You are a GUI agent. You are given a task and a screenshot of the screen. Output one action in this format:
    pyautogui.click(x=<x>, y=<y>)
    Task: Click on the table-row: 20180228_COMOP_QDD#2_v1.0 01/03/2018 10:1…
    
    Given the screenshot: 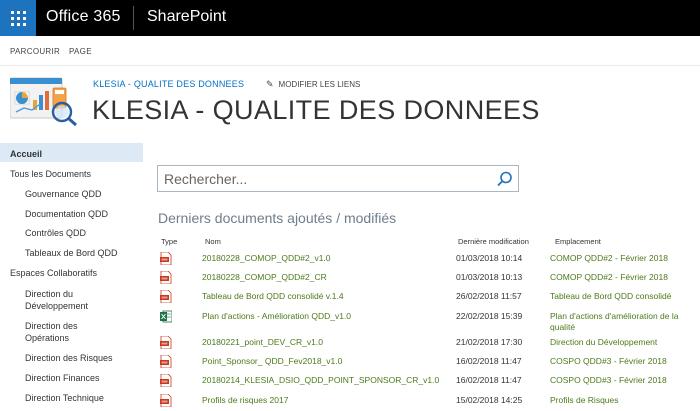 What is the action you would take?
    pyautogui.click(x=430, y=260)
    